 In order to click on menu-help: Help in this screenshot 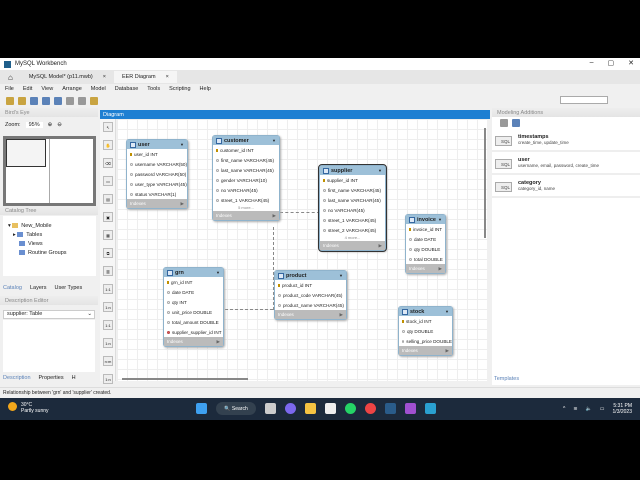, I will do `click(205, 89)`.